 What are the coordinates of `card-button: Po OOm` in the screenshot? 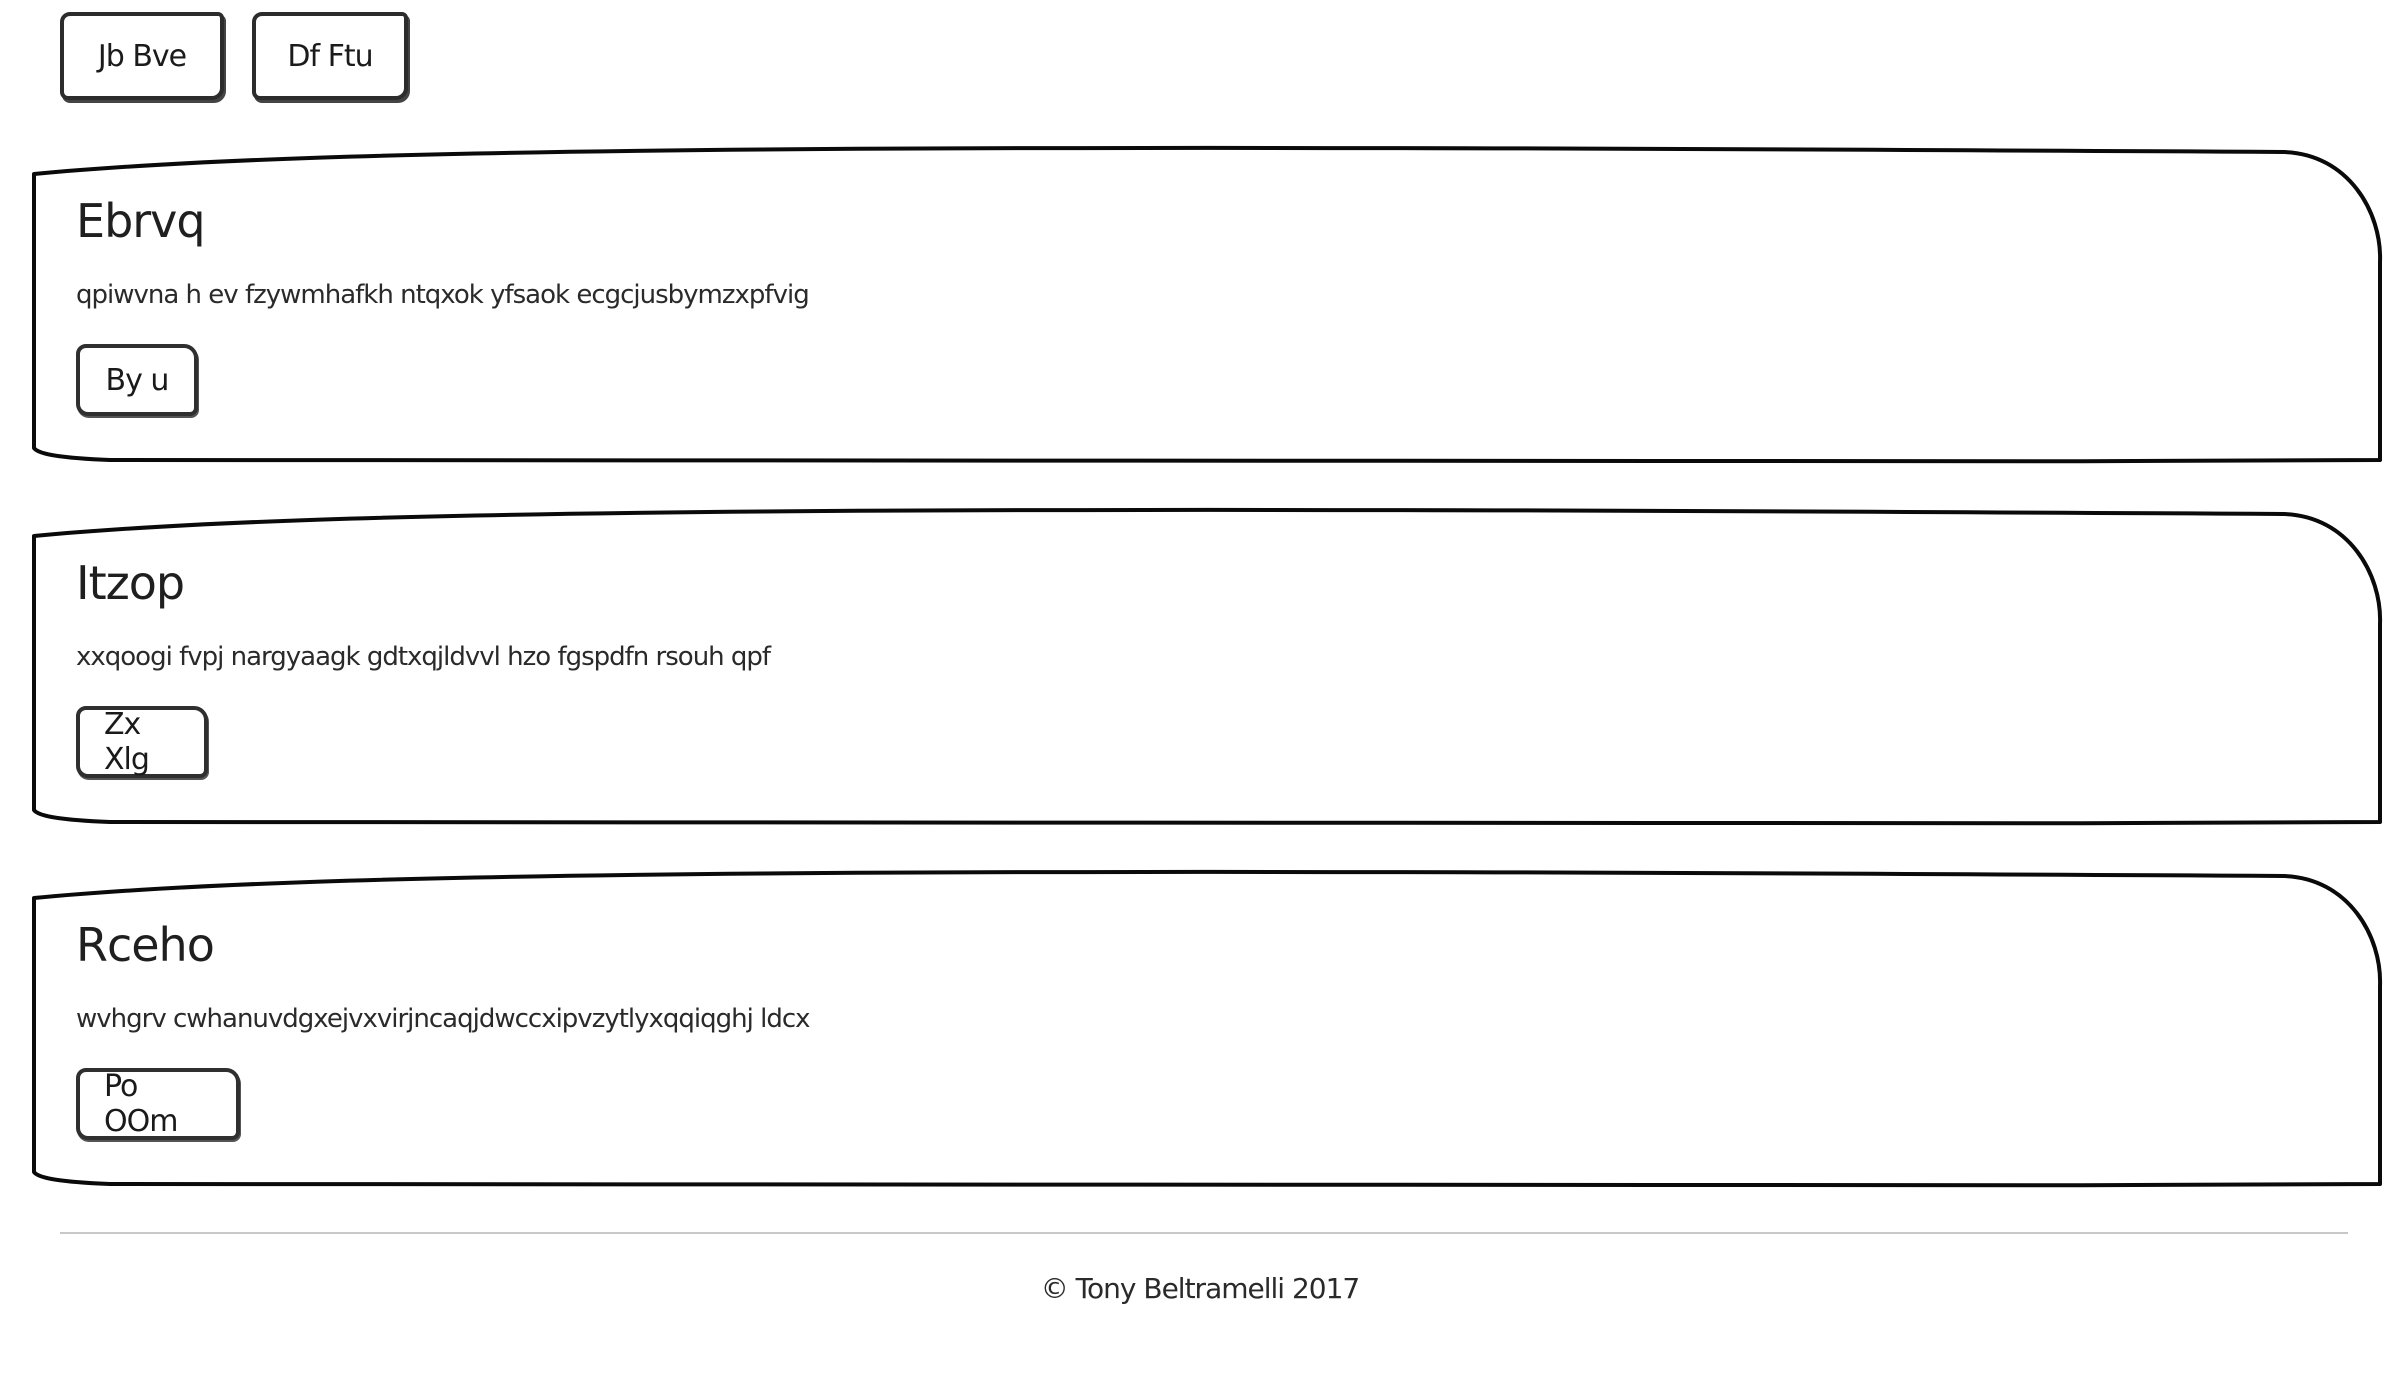 It's located at (158, 1104).